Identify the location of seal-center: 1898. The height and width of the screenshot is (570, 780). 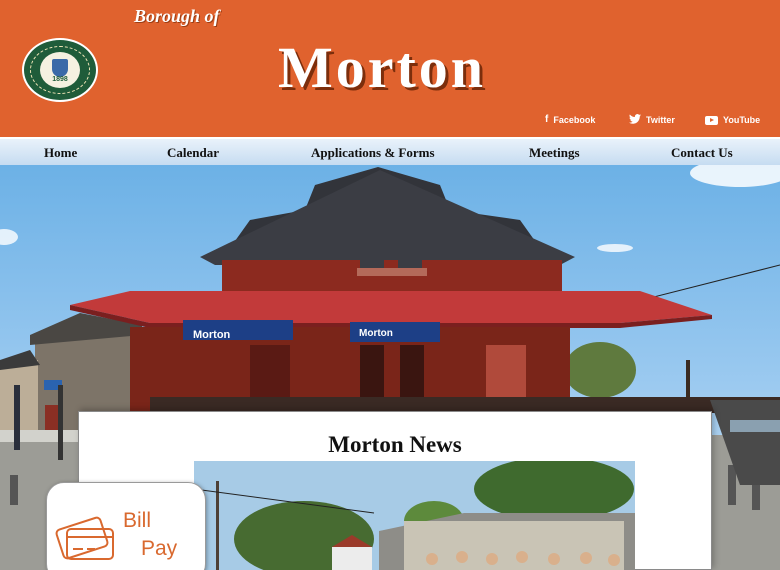
(60, 70).